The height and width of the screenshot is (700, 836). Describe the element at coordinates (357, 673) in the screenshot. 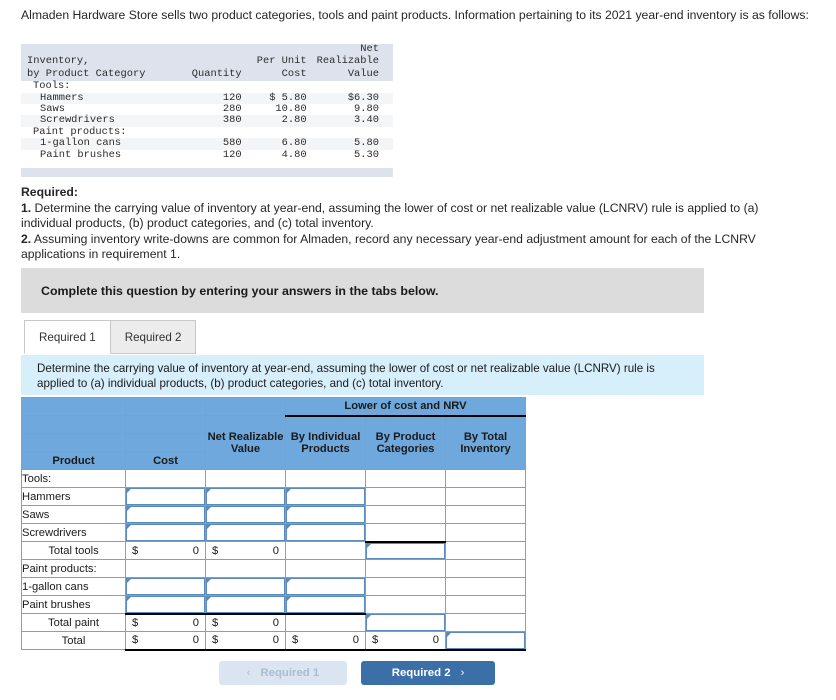

I see `navigation-buttons: ‹ Required 1 Required 2 ›` at that location.